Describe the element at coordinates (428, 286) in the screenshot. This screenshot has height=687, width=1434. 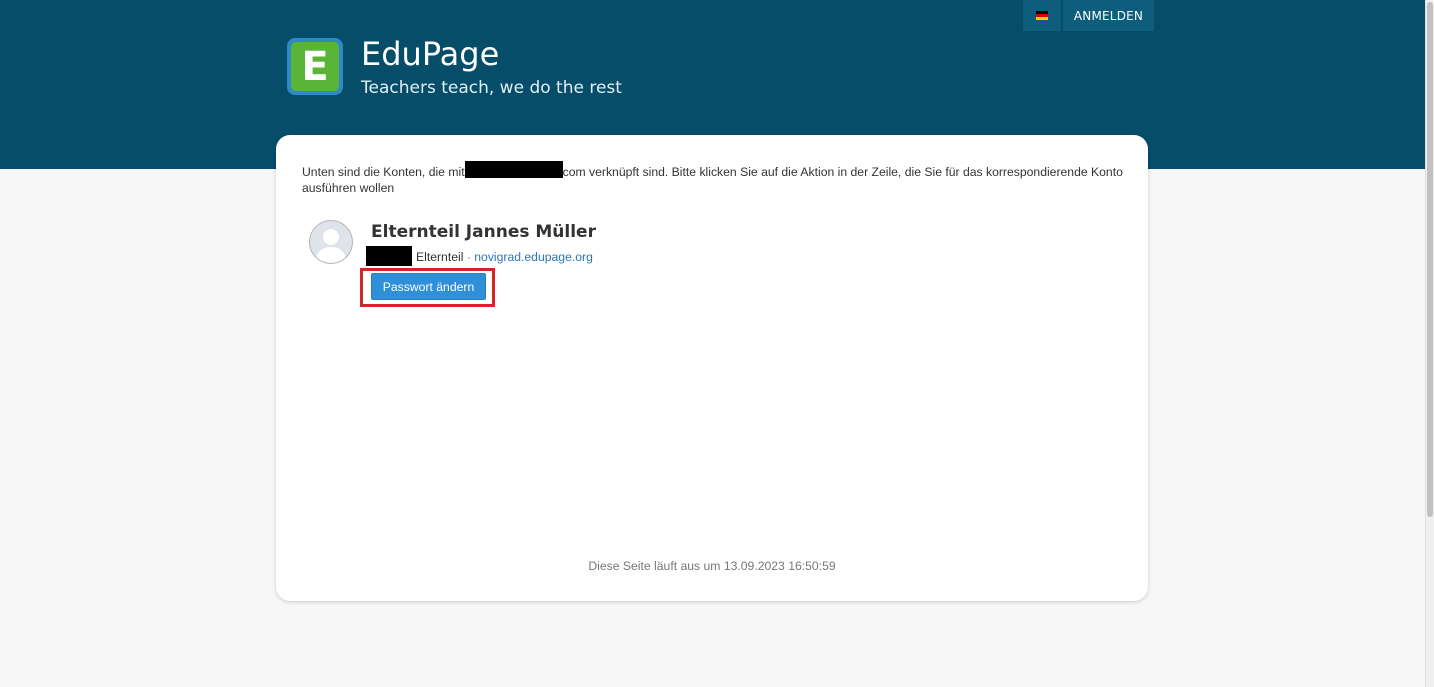
I see `change-password-button: Passwort ändern` at that location.